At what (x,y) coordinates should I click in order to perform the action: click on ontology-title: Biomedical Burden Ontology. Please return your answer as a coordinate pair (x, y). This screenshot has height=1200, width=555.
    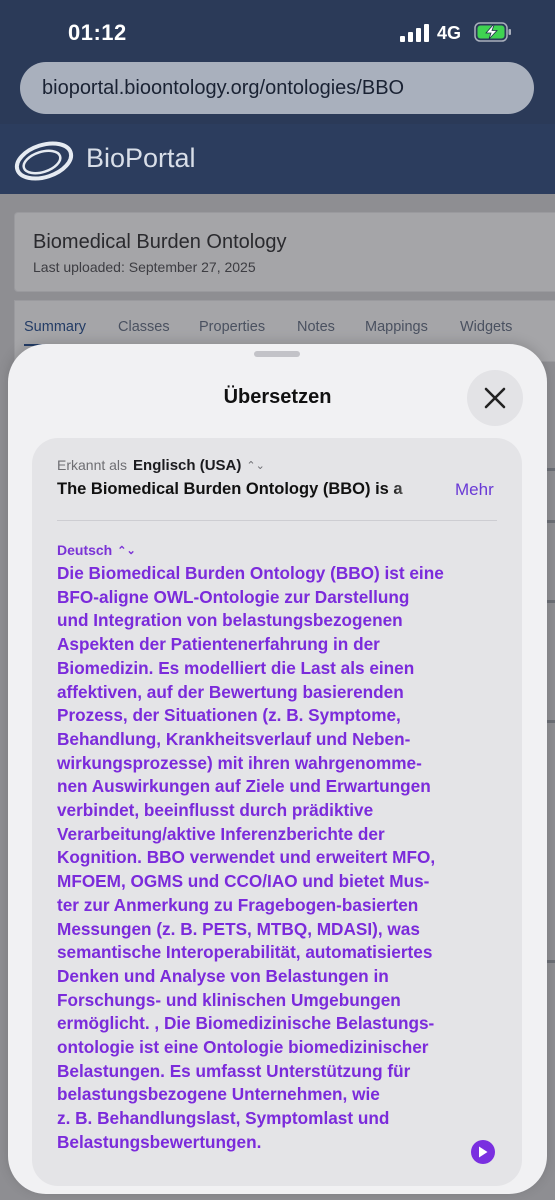
    Looking at the image, I should click on (160, 242).